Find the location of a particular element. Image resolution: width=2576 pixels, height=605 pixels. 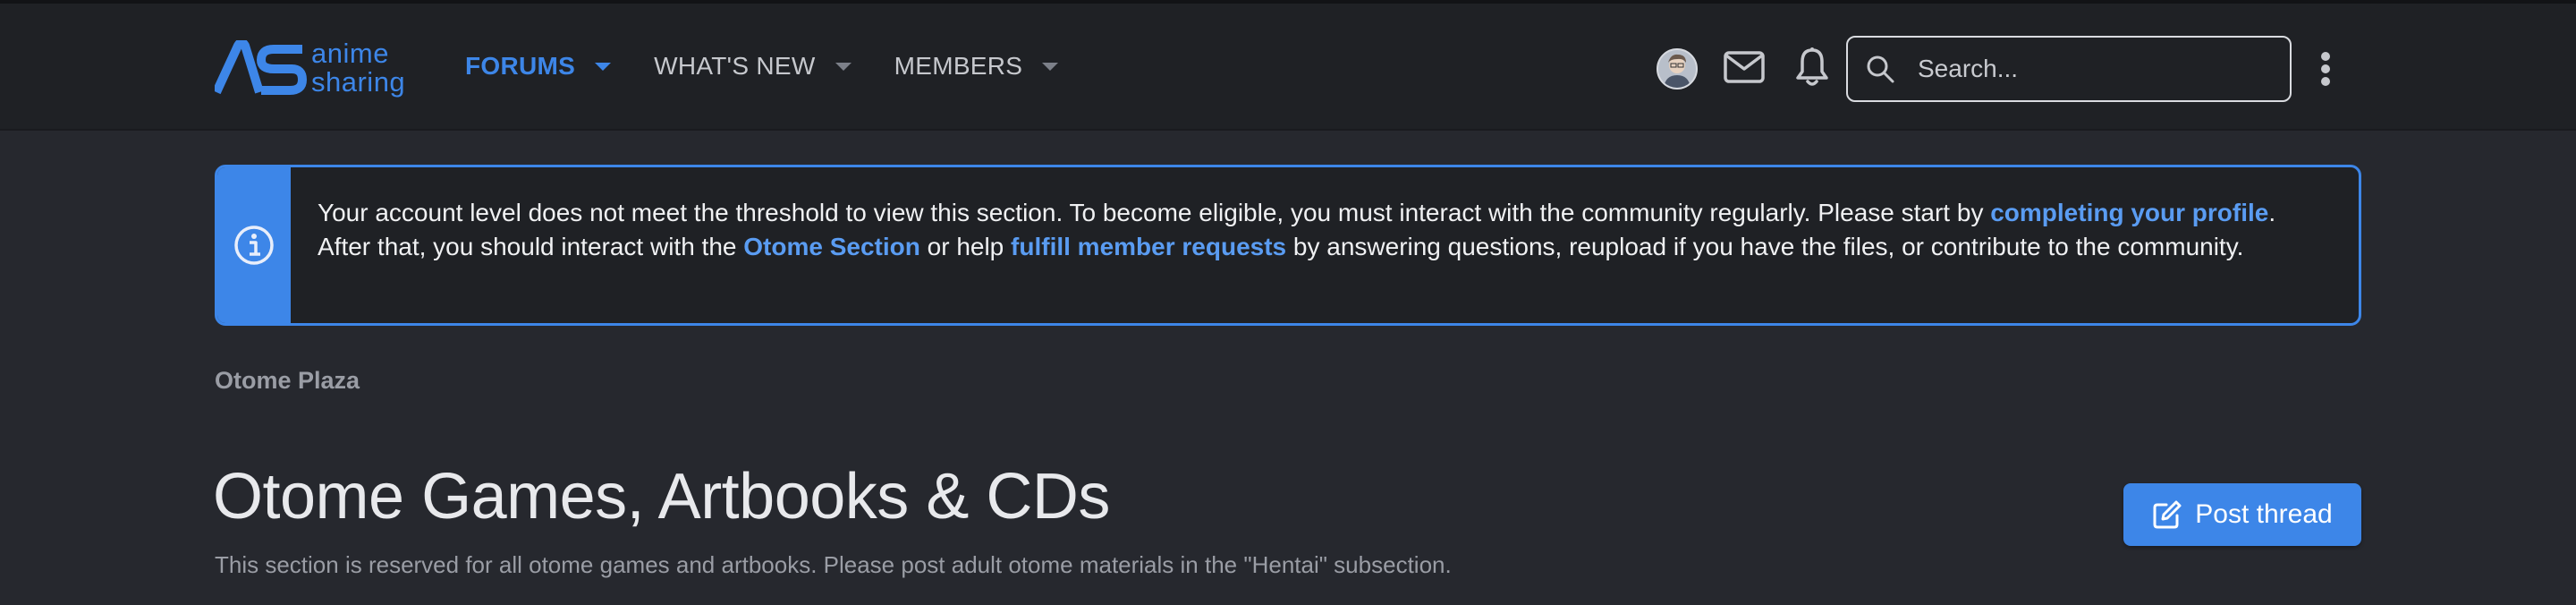

nav-forums-label: FORUMS is located at coordinates (520, 66).